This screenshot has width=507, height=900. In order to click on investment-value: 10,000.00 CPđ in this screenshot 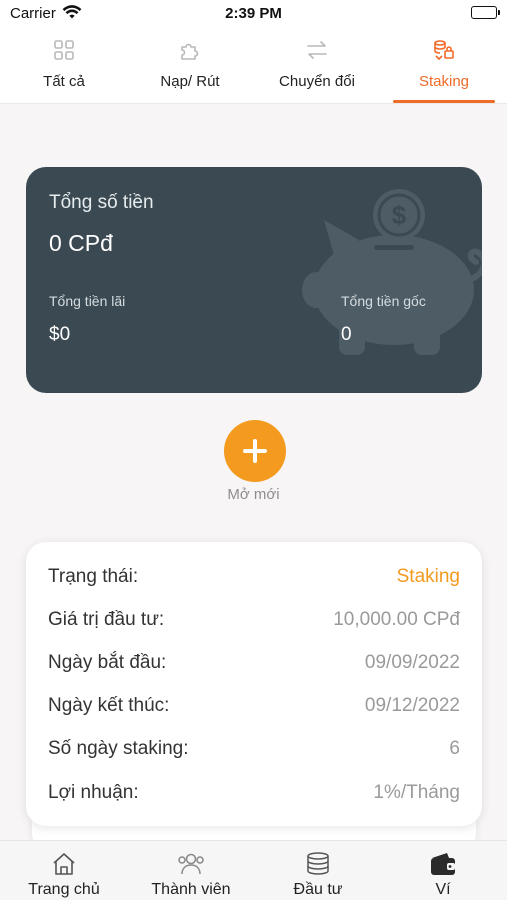, I will do `click(396, 619)`.